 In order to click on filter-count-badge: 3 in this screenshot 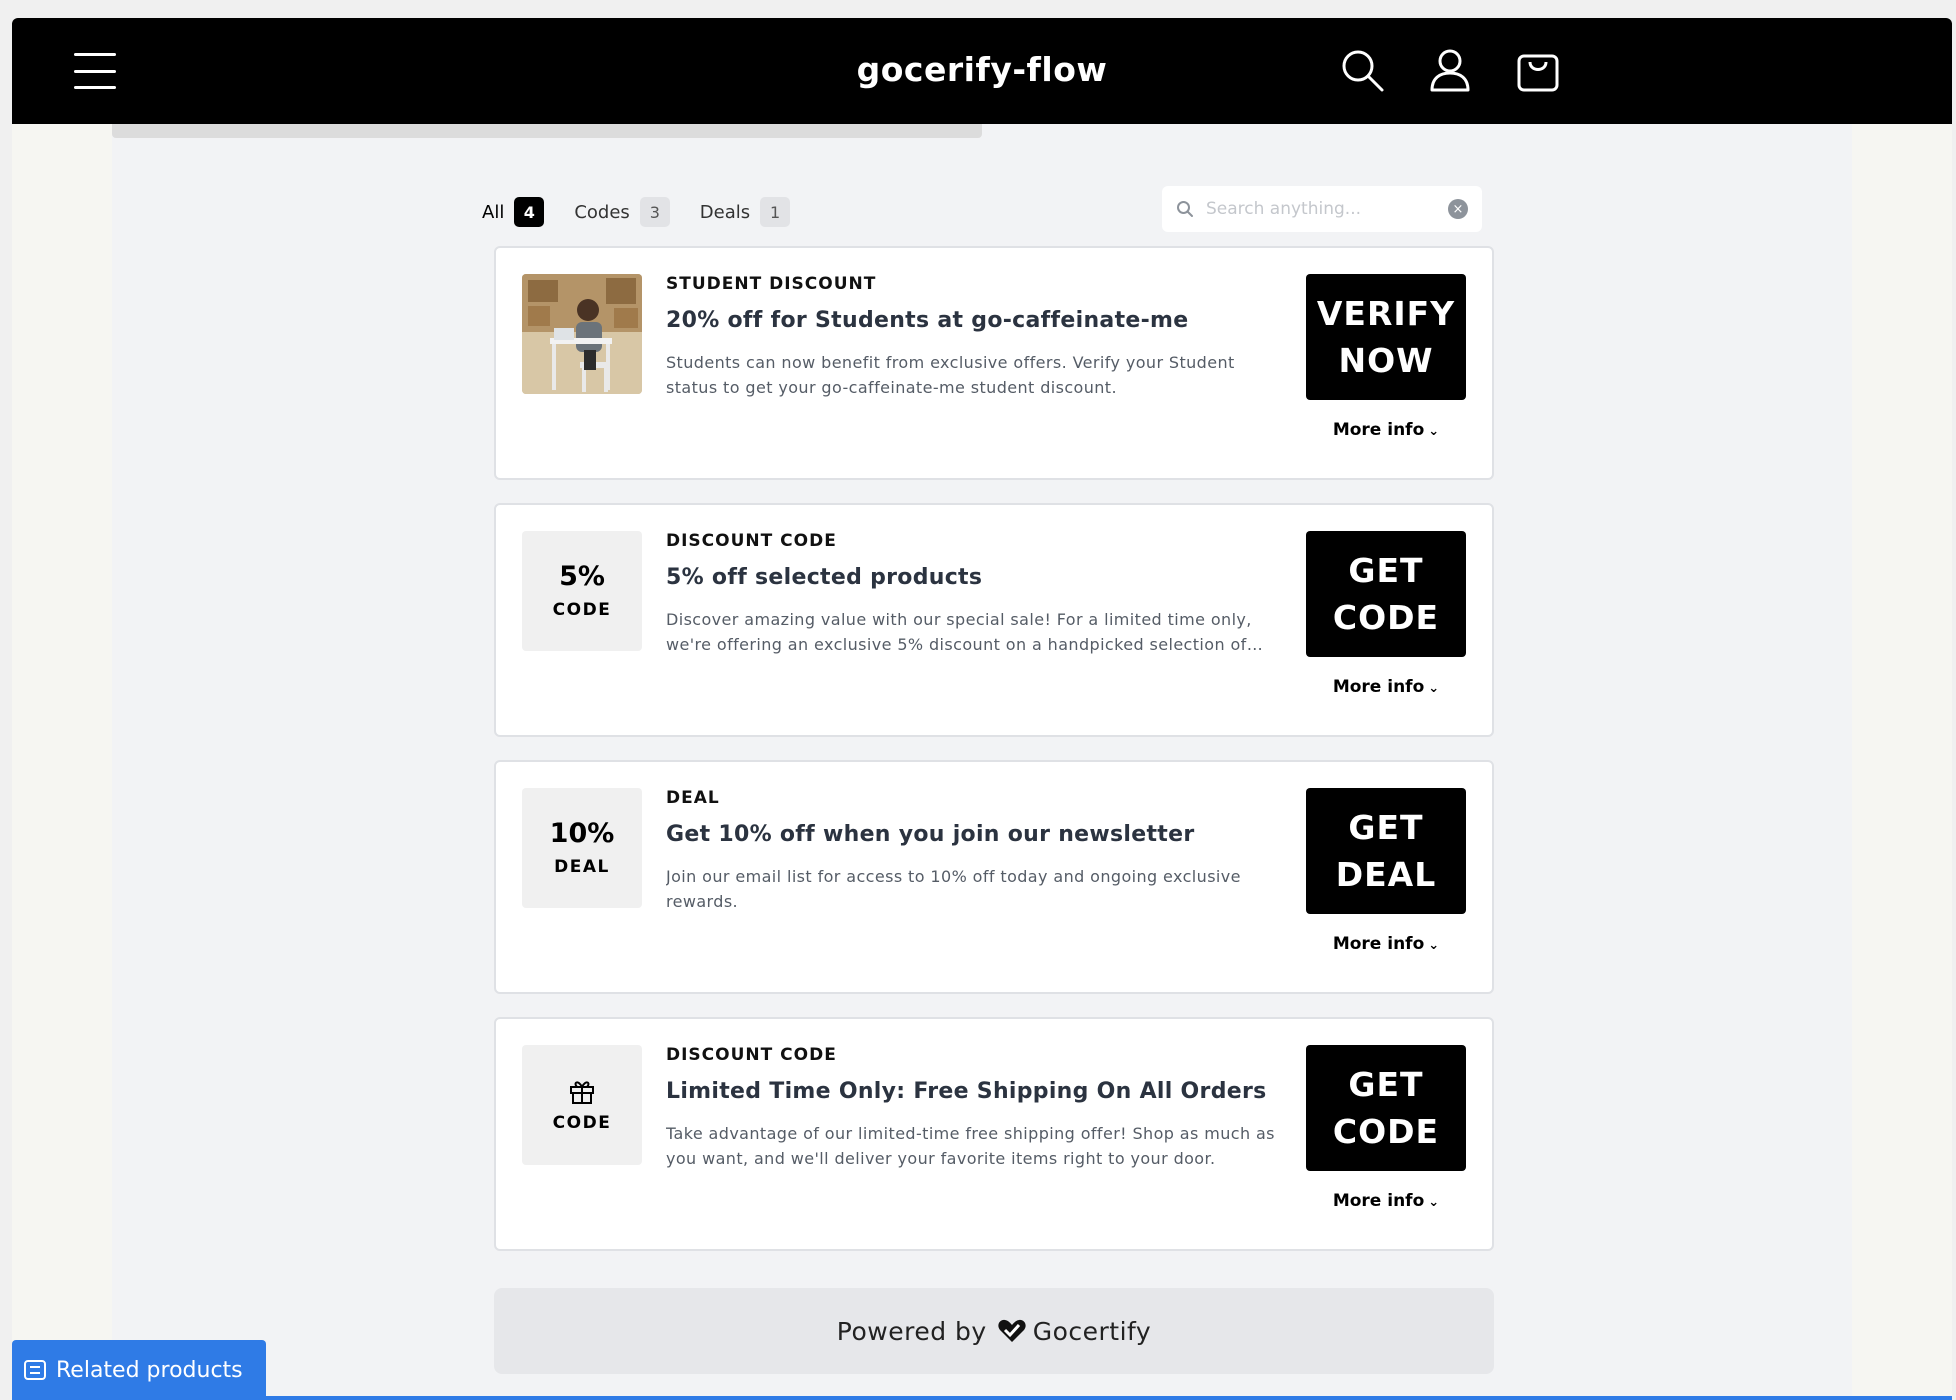, I will do `click(654, 212)`.